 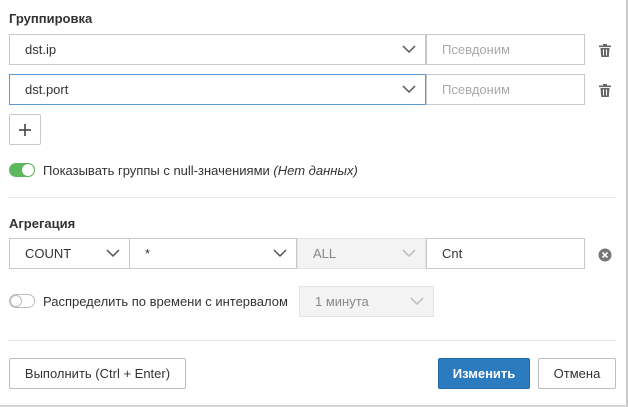 What do you see at coordinates (217, 49) in the screenshot?
I see `group-field-select-1: dst.ip` at bounding box center [217, 49].